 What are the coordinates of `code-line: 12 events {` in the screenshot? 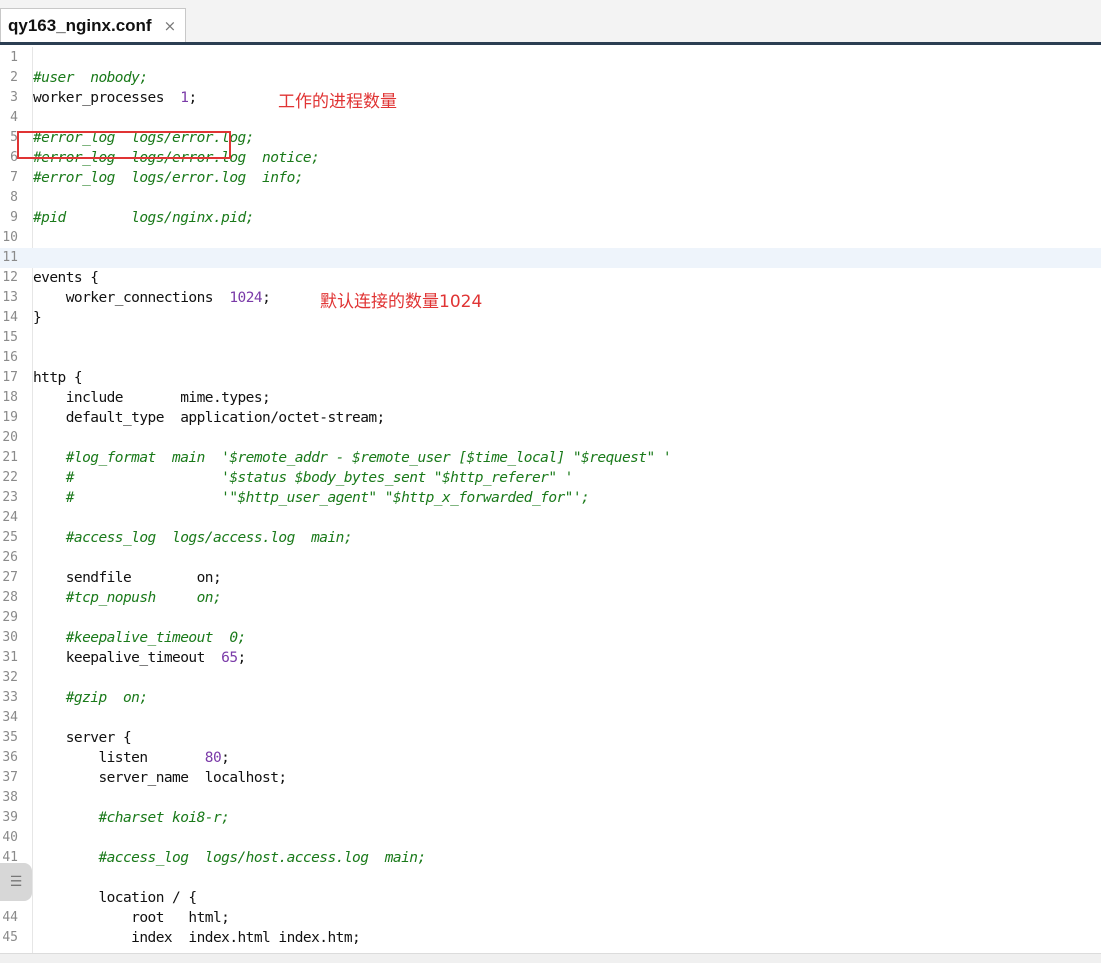 It's located at (550, 278).